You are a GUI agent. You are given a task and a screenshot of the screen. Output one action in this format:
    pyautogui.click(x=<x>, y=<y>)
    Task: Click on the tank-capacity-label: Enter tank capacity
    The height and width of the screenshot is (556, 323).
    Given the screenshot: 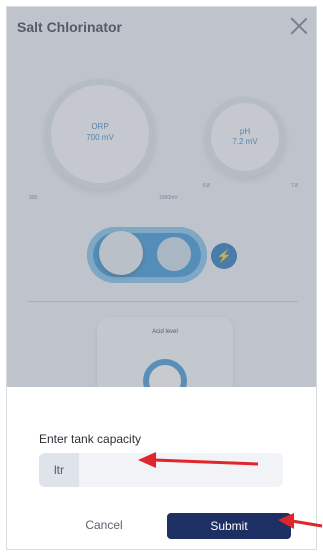 What is the action you would take?
    pyautogui.click(x=90, y=439)
    